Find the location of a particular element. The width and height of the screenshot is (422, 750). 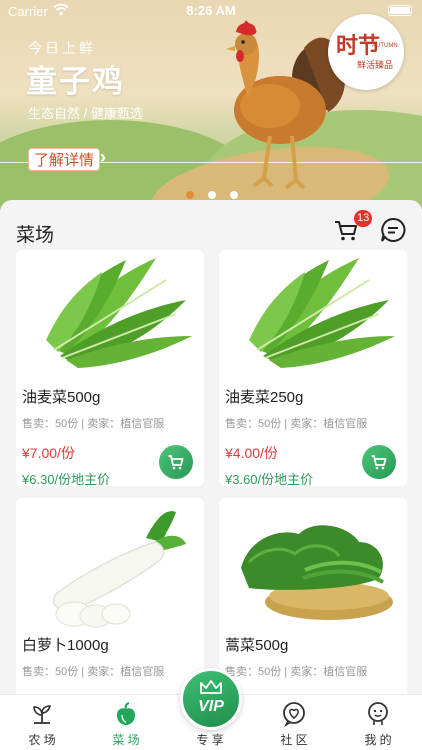

tab-community: 社 区 is located at coordinates (294, 722).